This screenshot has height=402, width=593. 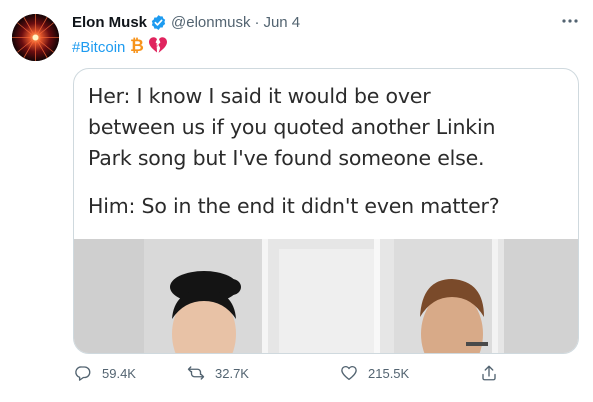 What do you see at coordinates (109, 22) in the screenshot?
I see `author-name: Elon Musk` at bounding box center [109, 22].